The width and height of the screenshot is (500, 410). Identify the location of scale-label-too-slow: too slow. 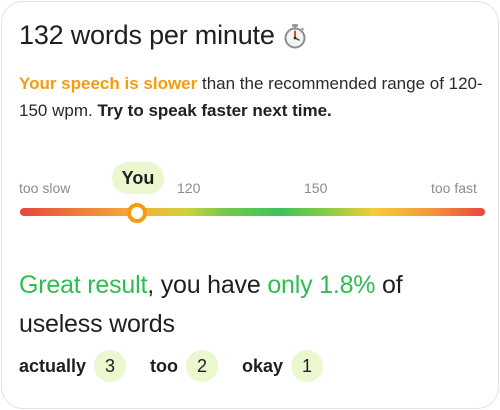
(45, 188).